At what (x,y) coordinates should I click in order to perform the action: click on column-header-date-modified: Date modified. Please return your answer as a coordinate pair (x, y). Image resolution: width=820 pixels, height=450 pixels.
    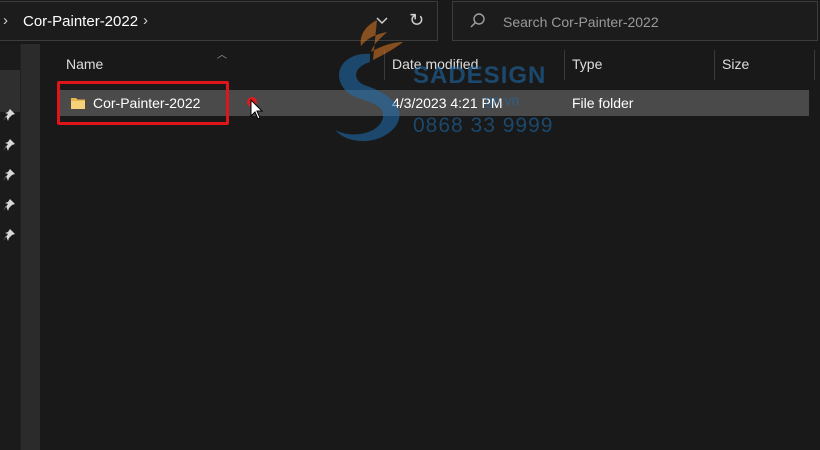
    Looking at the image, I should click on (435, 64).